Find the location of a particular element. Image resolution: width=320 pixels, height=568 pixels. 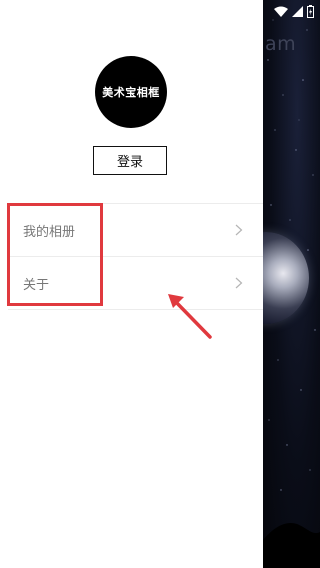

battery-icon is located at coordinates (310, 11).